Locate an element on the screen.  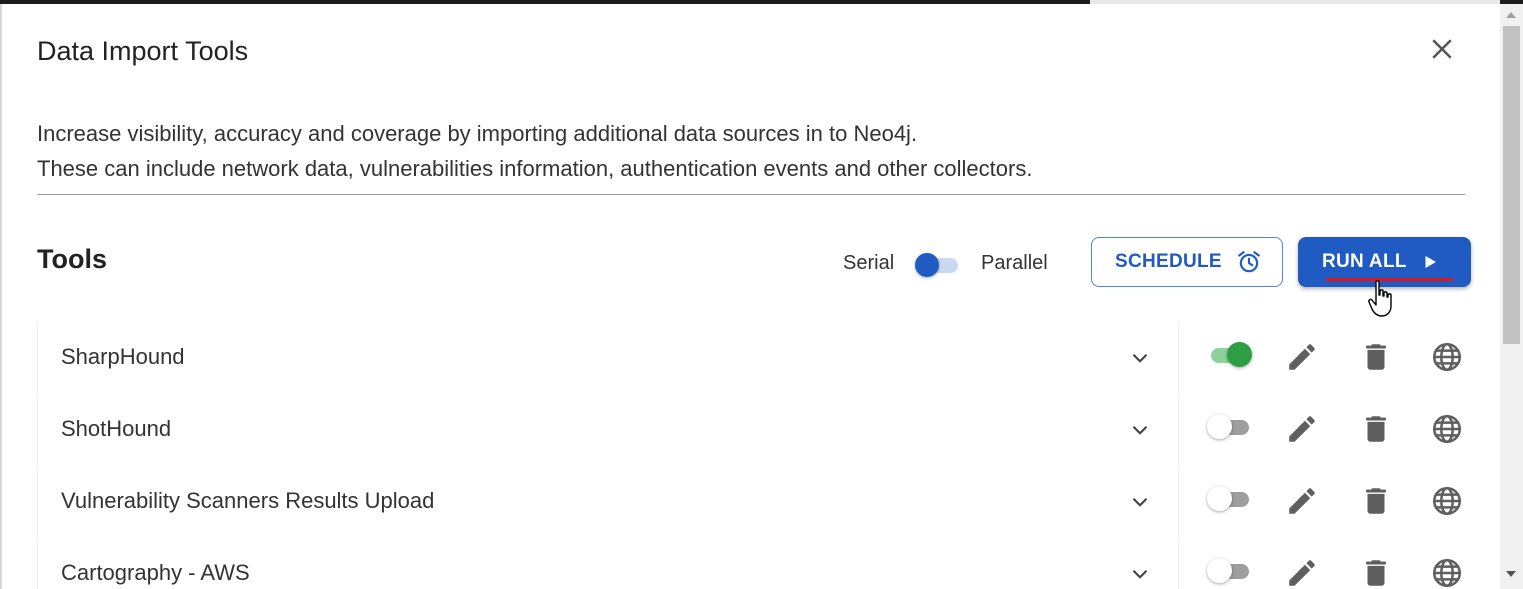
divider is located at coordinates (751, 194).